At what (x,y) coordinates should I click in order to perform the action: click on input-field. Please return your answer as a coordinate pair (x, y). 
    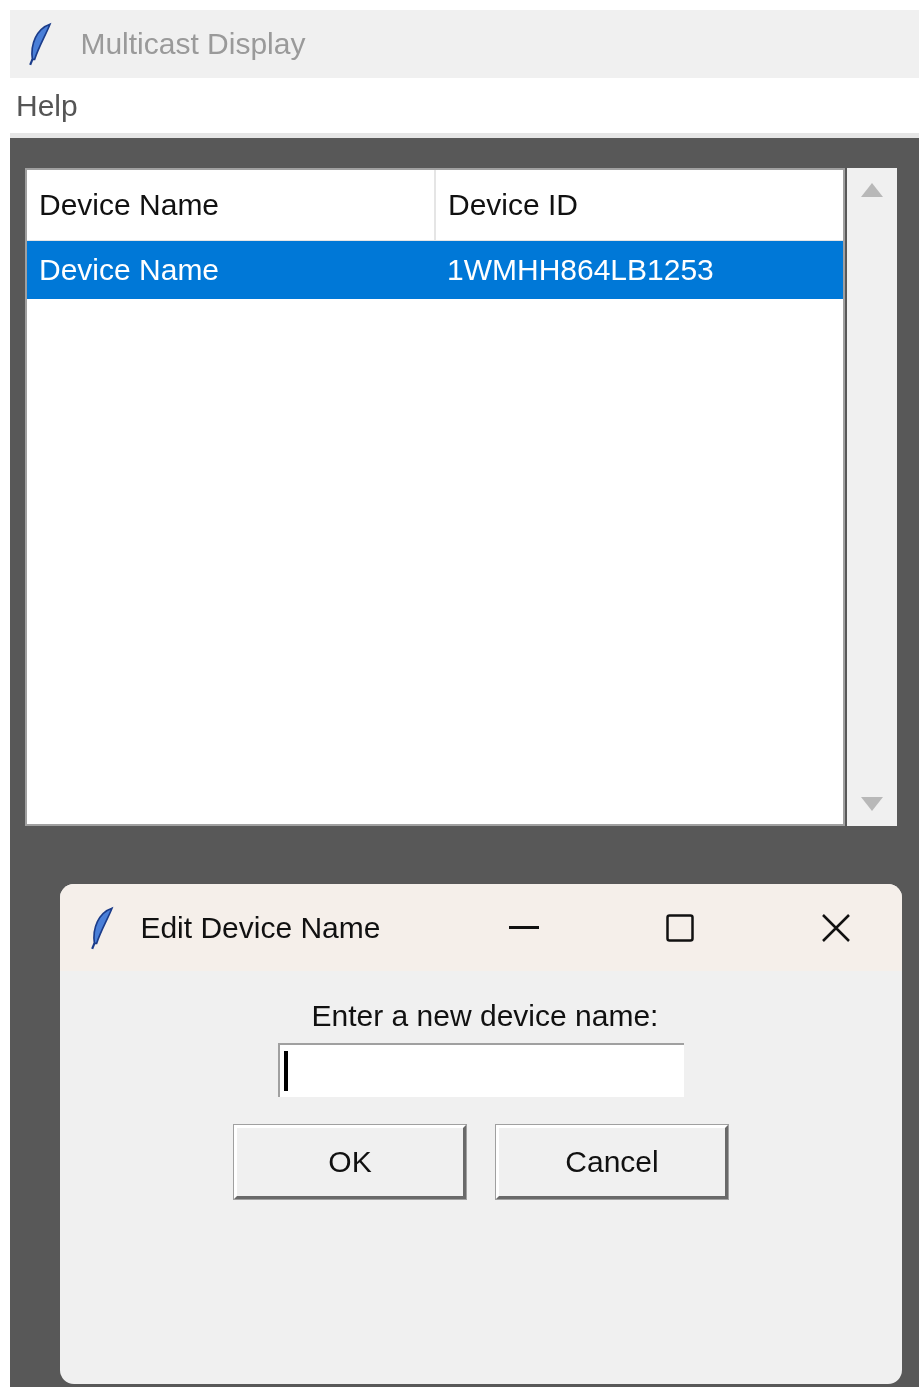
    Looking at the image, I should click on (481, 1070).